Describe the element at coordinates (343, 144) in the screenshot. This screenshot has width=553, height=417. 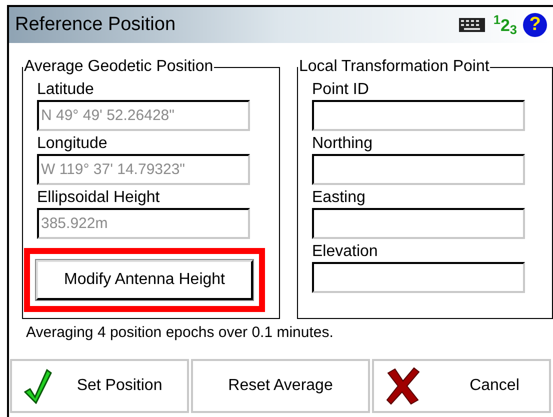
I see `field-label: Northing` at that location.